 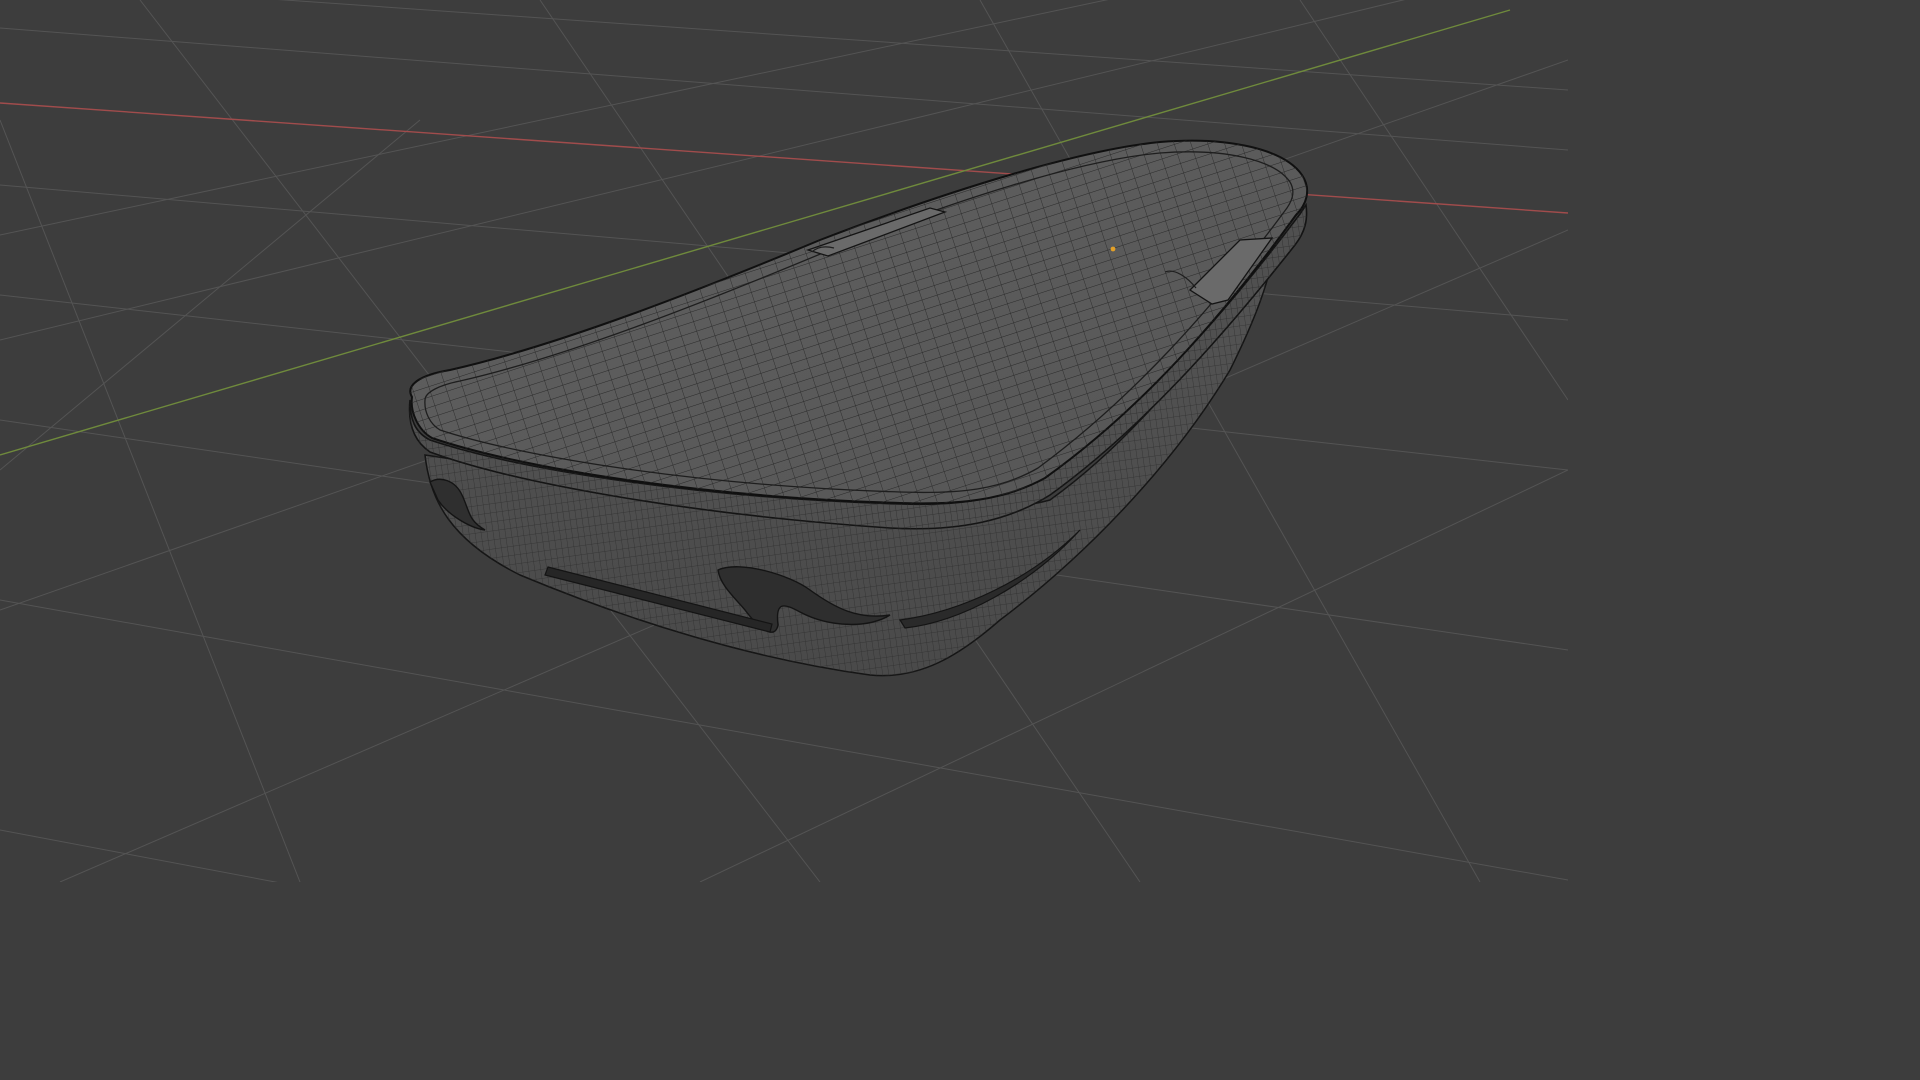 I want to click on object-origin-dot, so click(x=1113, y=249).